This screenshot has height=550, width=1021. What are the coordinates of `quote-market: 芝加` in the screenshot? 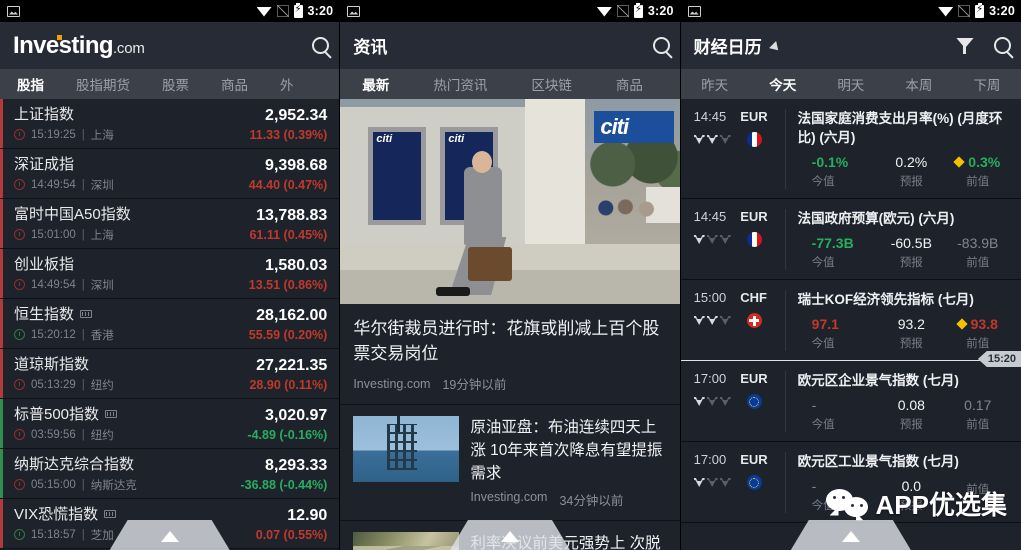 It's located at (102, 535).